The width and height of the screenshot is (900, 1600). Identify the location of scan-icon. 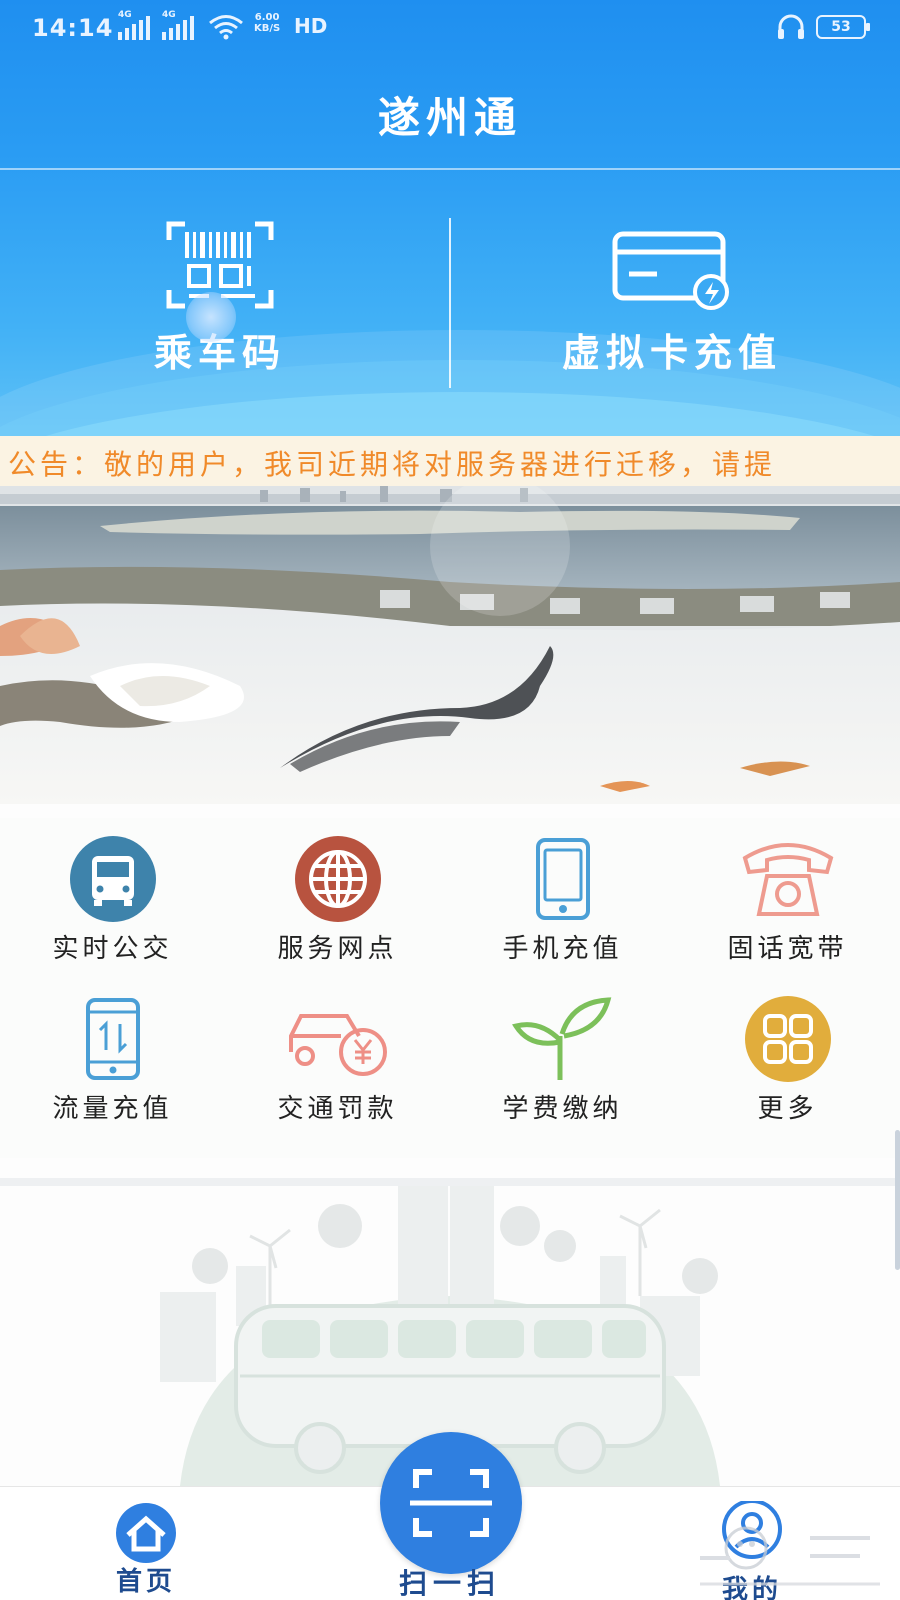
(451, 1503).